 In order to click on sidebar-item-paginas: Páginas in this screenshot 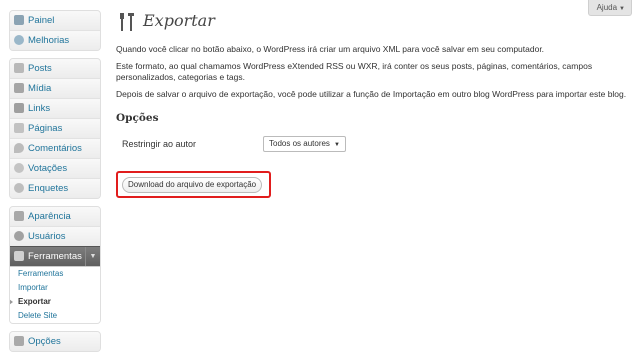, I will do `click(55, 128)`.